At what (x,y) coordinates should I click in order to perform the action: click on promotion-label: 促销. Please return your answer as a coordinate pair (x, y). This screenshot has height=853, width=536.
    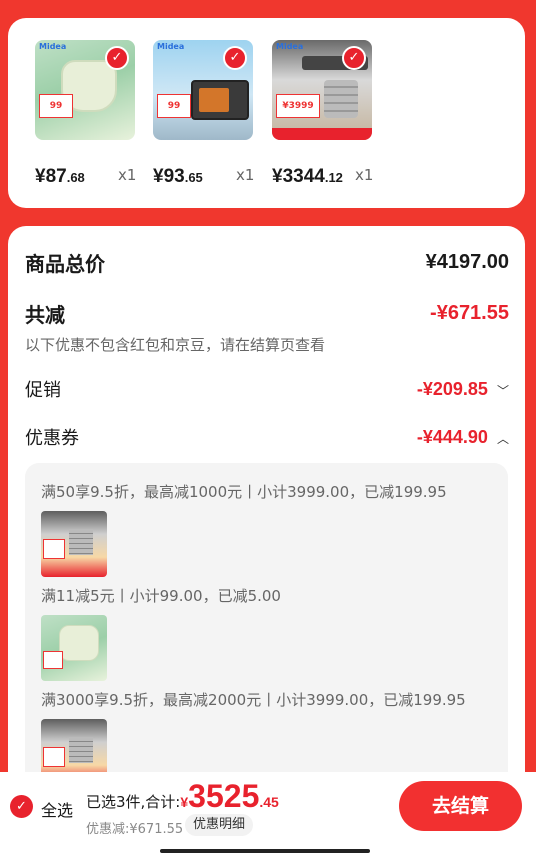
    Looking at the image, I should click on (43, 390).